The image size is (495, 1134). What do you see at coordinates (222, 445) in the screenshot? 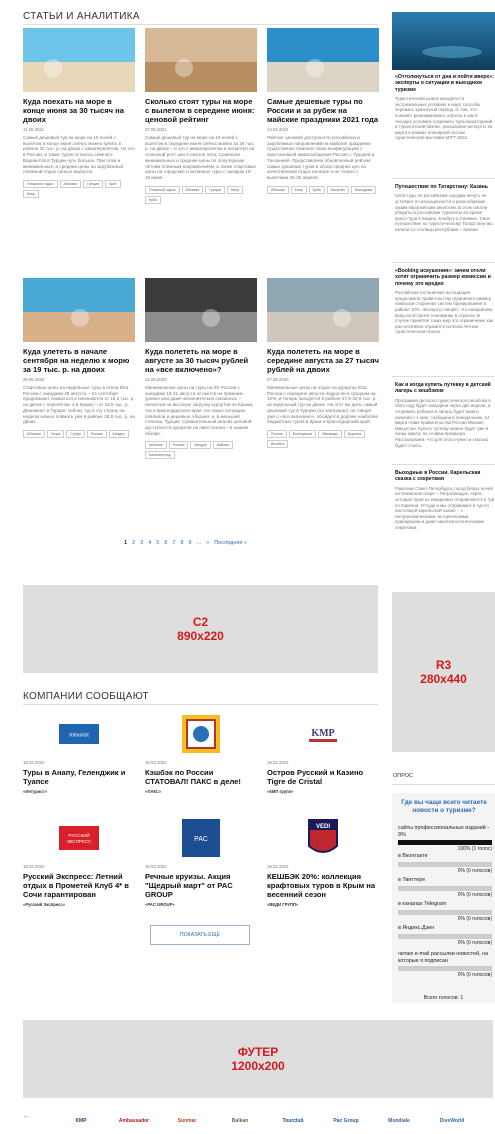
I see `tag-link: Байкал` at bounding box center [222, 445].